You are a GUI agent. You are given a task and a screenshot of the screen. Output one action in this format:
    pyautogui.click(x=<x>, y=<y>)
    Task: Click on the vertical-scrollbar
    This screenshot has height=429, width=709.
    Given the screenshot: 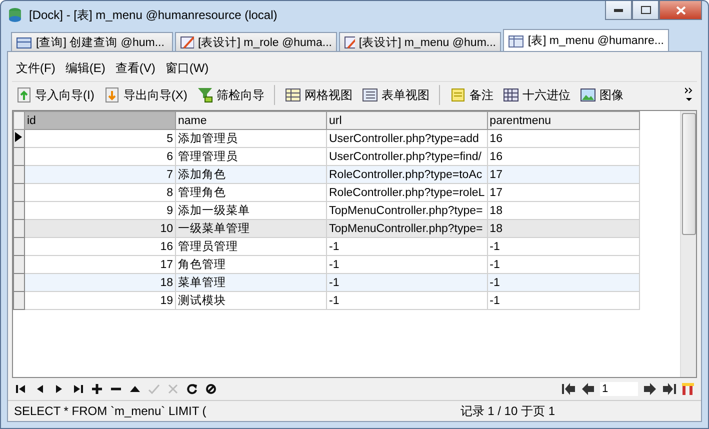 What is the action you would take?
    pyautogui.click(x=688, y=244)
    